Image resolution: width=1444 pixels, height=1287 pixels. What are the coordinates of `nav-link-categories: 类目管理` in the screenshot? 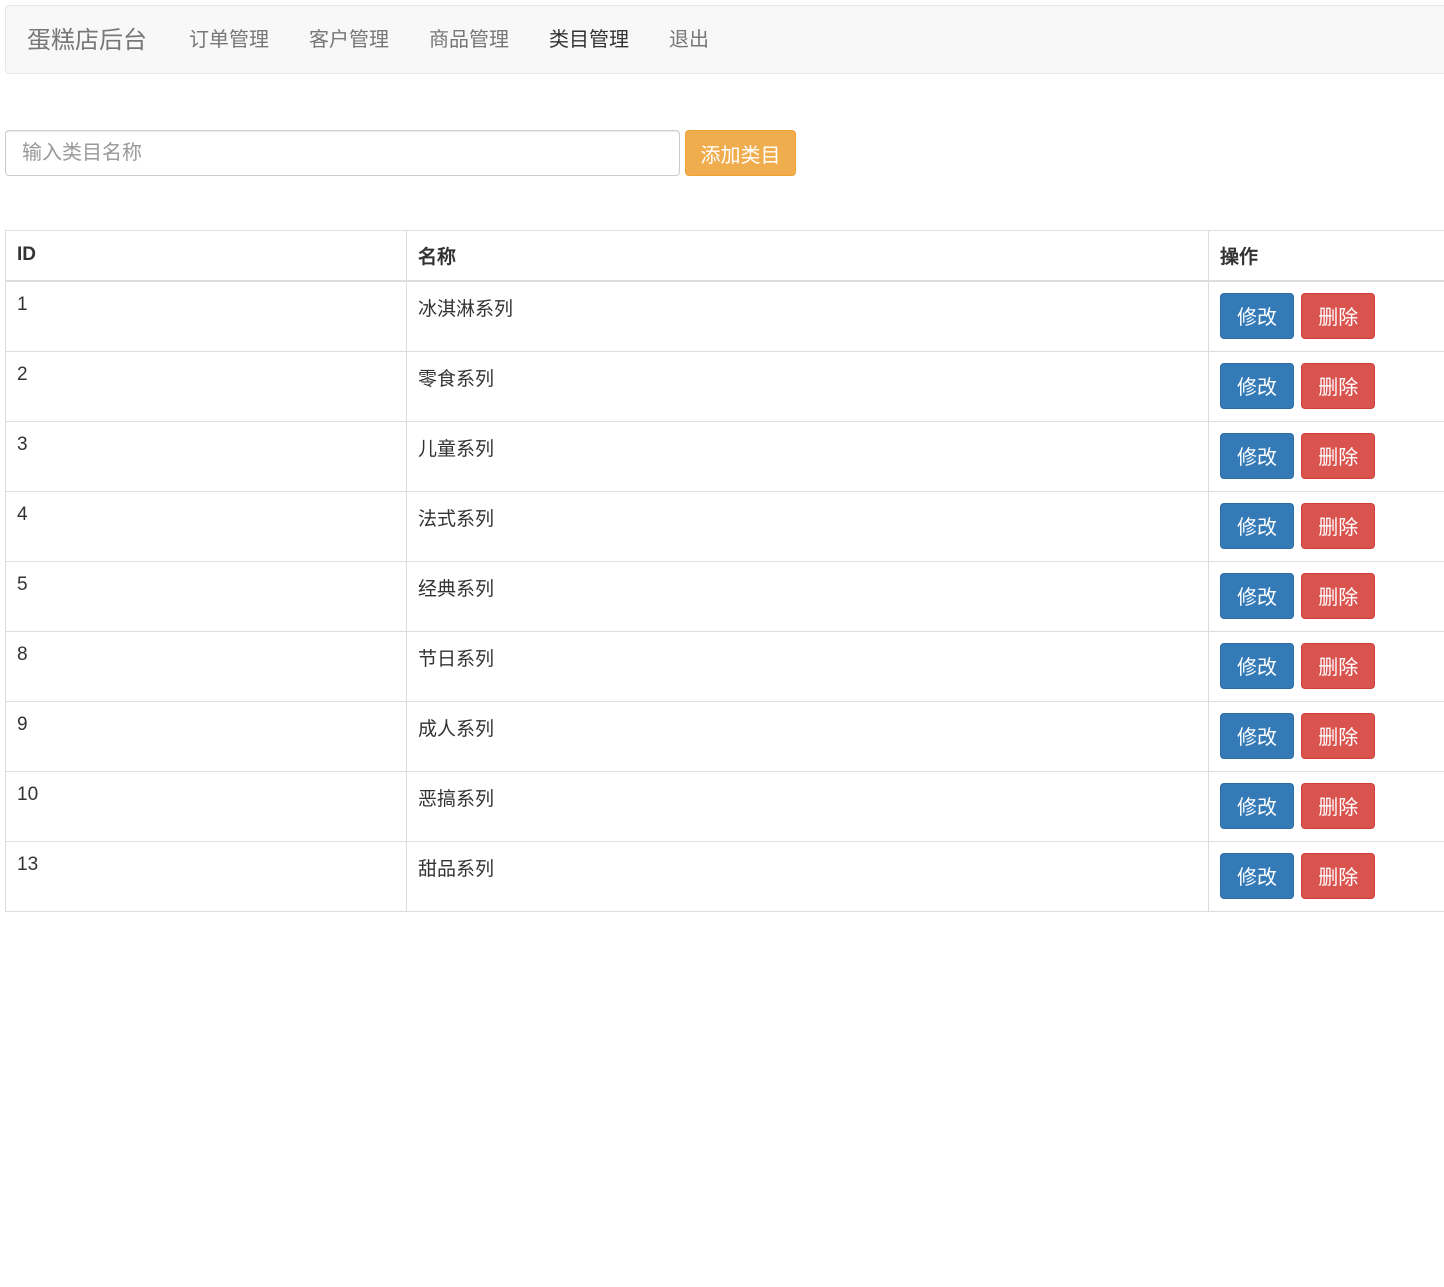 It's located at (589, 40).